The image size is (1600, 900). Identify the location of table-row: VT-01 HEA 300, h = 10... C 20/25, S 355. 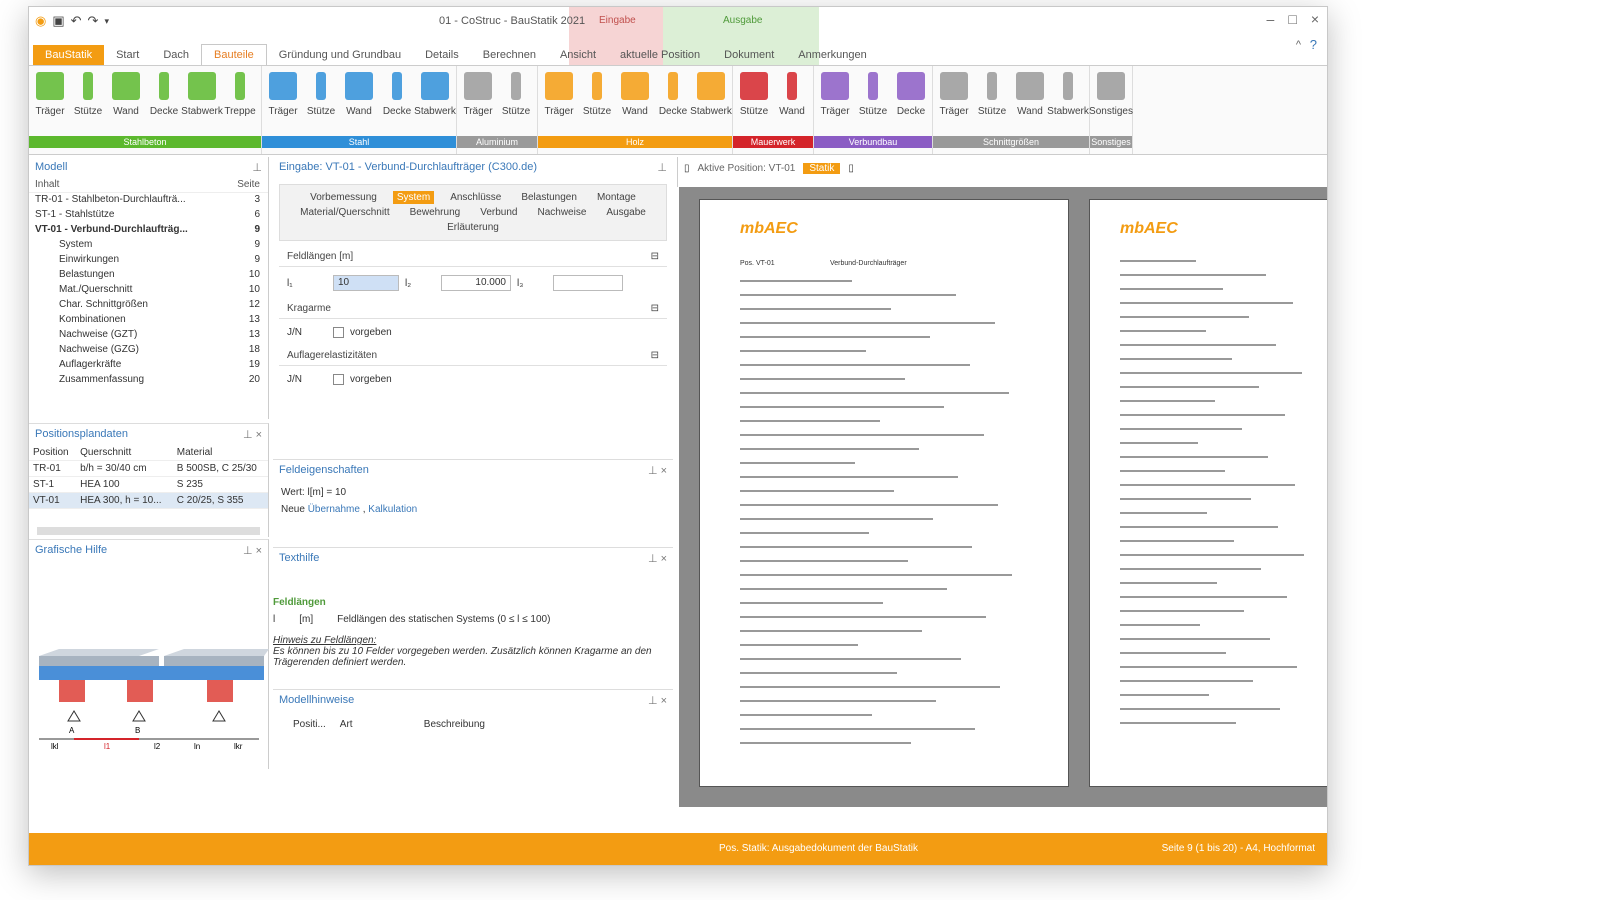
(148, 500).